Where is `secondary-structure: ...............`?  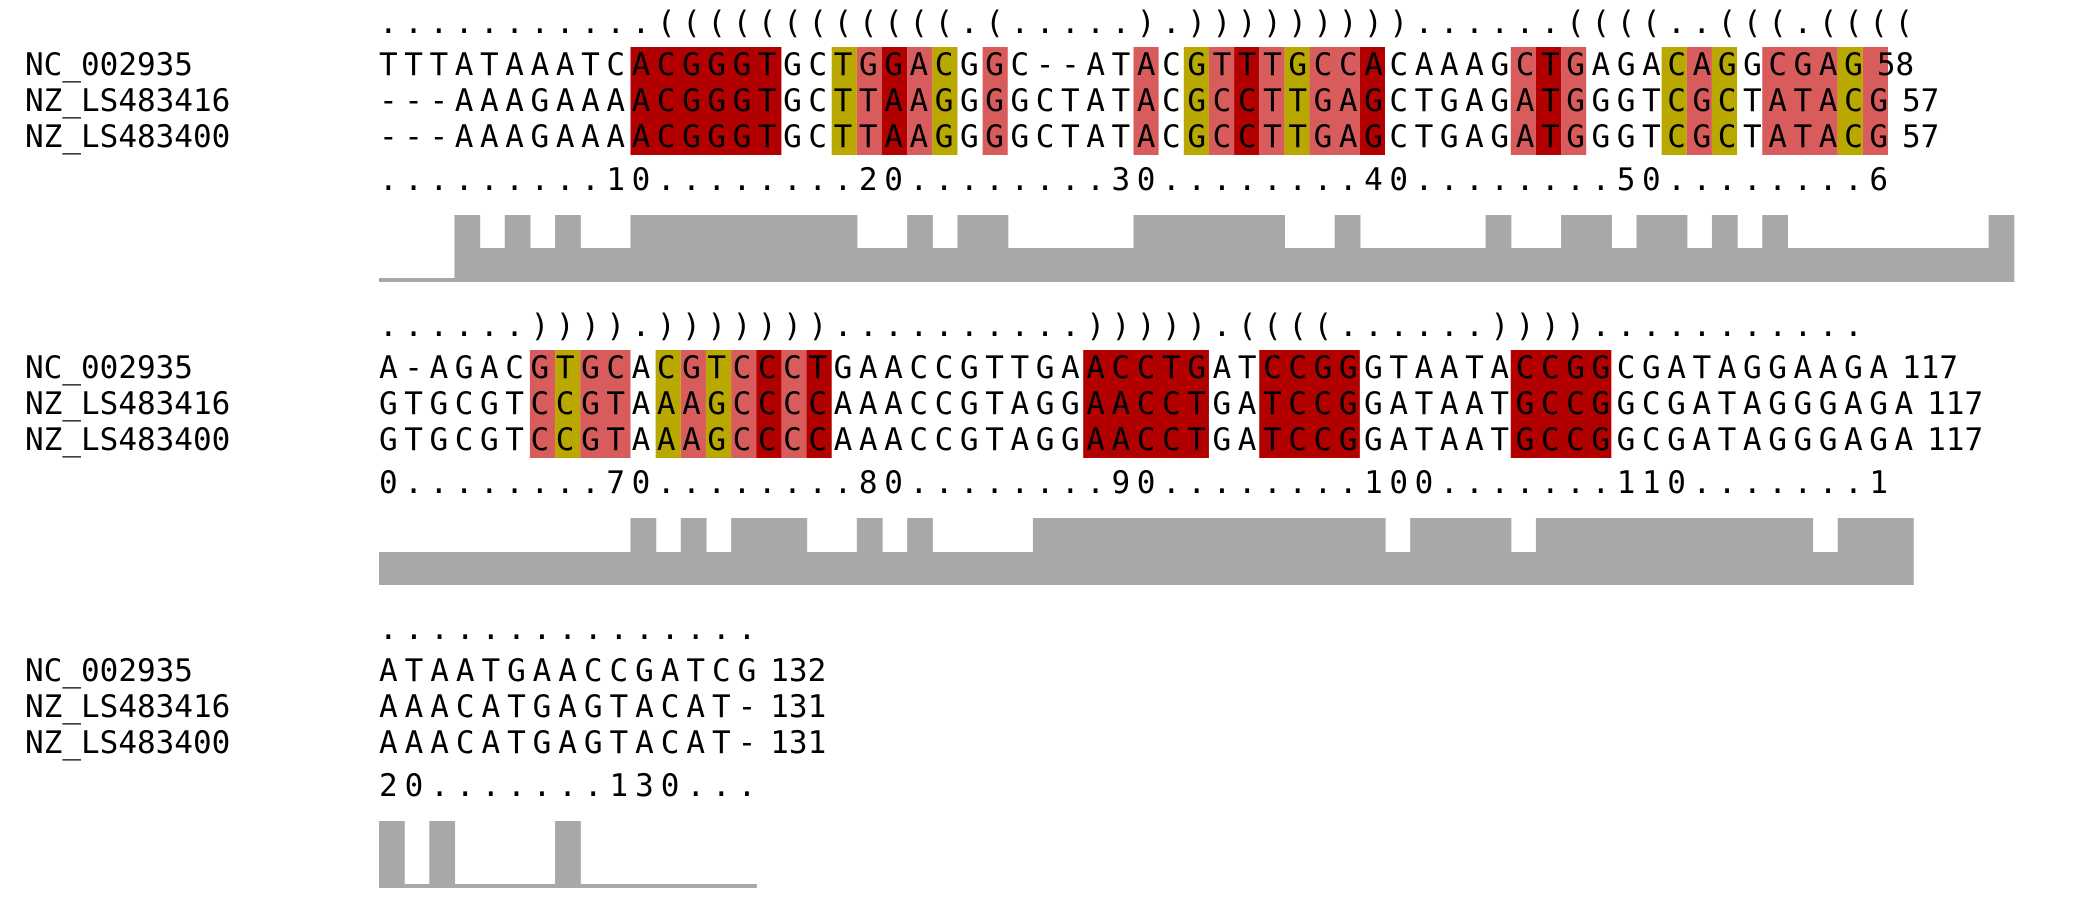
secondary-structure: ............... is located at coordinates (567, 629).